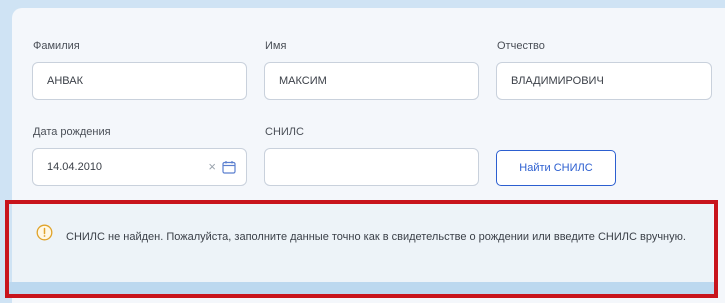  Describe the element at coordinates (276, 46) in the screenshot. I see `name-label: Имя` at that location.